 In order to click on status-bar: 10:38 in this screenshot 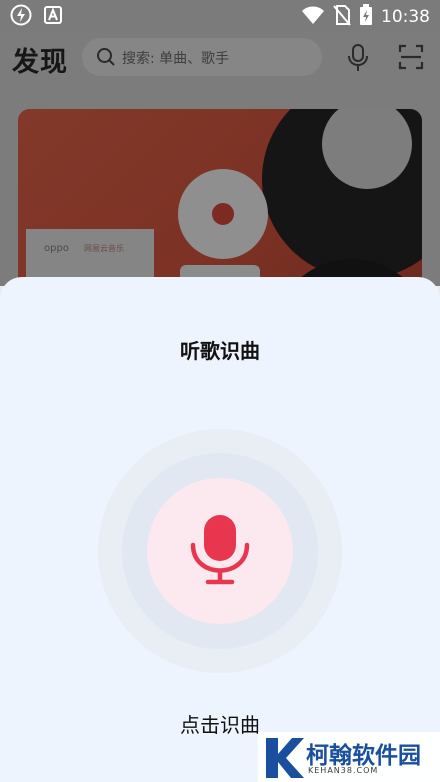, I will do `click(220, 16)`.